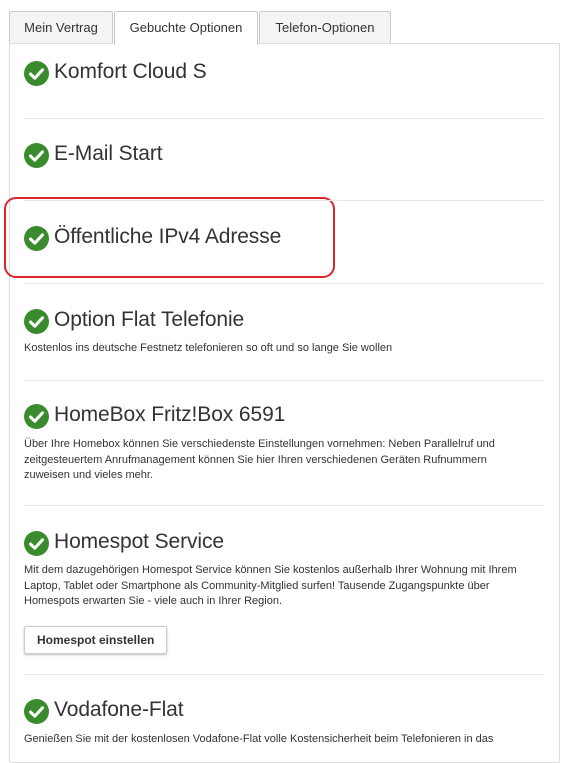 The width and height of the screenshot is (574, 763). What do you see at coordinates (61, 27) in the screenshot?
I see `tab-mein-vertrag: Mein Vertrag` at bounding box center [61, 27].